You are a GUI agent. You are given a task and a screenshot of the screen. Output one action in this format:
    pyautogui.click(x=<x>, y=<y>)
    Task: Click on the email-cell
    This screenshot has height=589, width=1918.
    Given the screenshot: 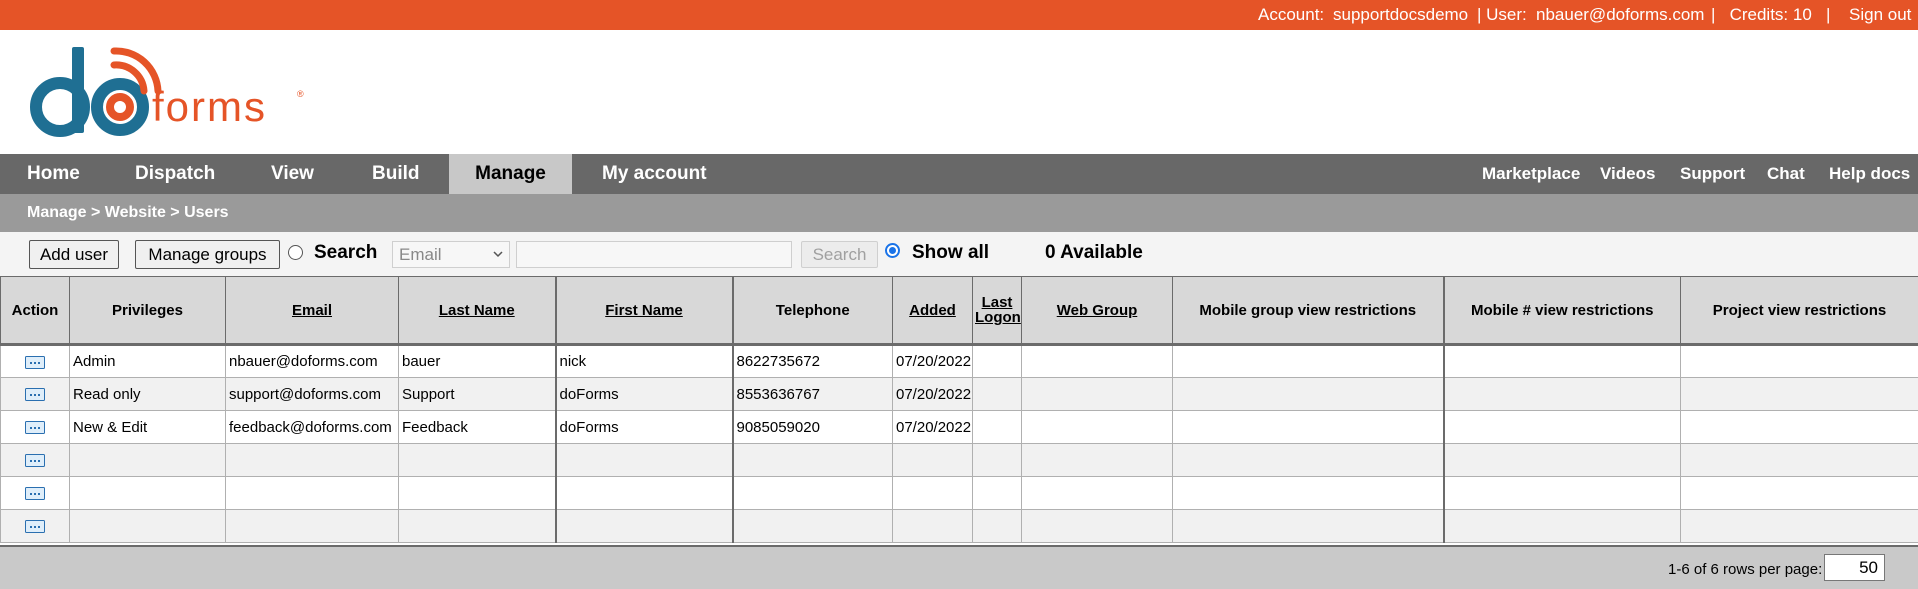 What is the action you would take?
    pyautogui.click(x=312, y=460)
    